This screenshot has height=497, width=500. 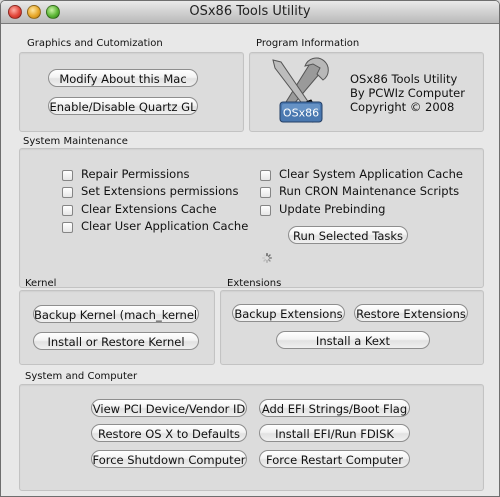 What do you see at coordinates (371, 174) in the screenshot?
I see `clear-system-app-cache-label: Clear System Application Cache` at bounding box center [371, 174].